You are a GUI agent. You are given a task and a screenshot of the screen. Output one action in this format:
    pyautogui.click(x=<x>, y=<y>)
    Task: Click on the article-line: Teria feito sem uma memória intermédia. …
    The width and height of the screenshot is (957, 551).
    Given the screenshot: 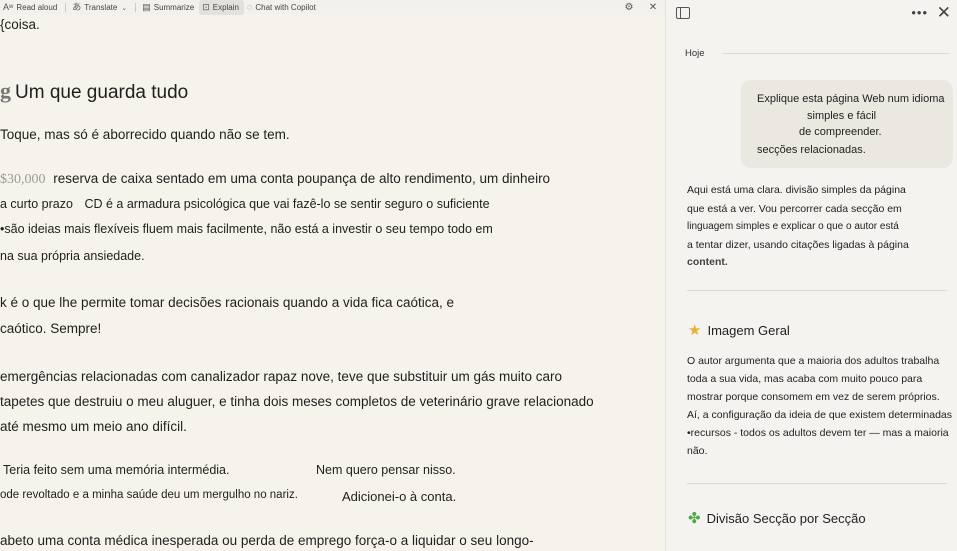 What is the action you would take?
    pyautogui.click(x=228, y=470)
    